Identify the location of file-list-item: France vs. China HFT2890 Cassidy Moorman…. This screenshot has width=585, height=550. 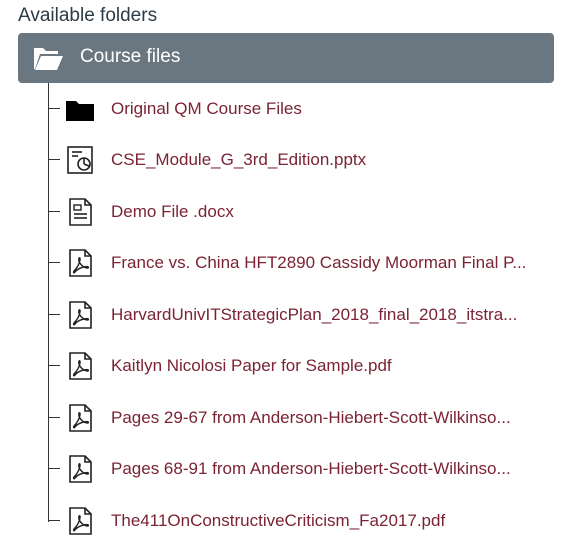
(308, 263).